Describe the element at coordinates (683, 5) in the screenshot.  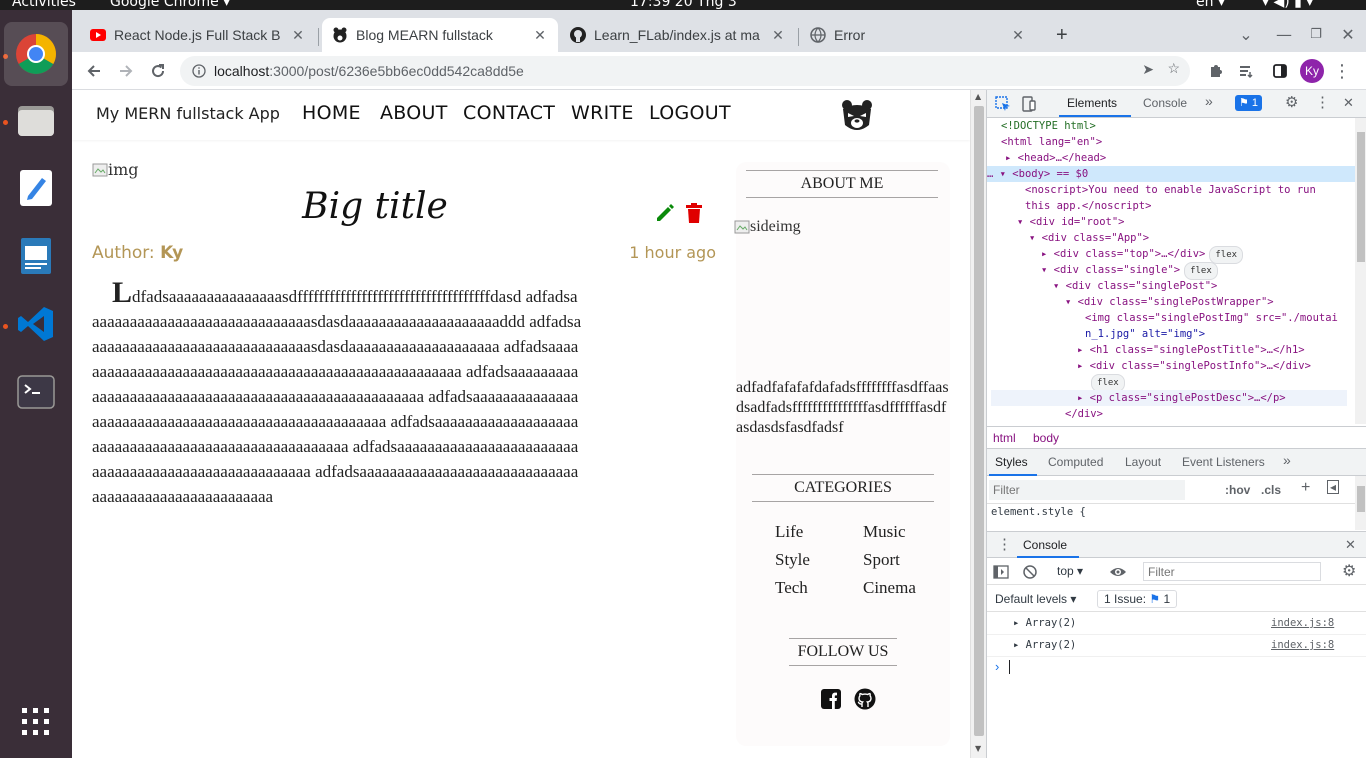
I see `clock: 17:39 20 Thg 3` at that location.